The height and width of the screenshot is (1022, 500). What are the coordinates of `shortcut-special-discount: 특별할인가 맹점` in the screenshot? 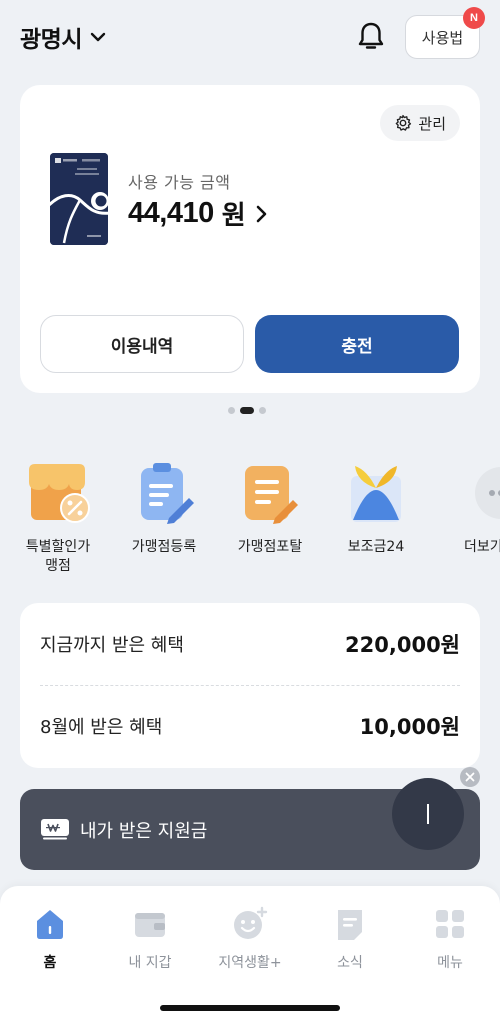 It's located at (58, 518).